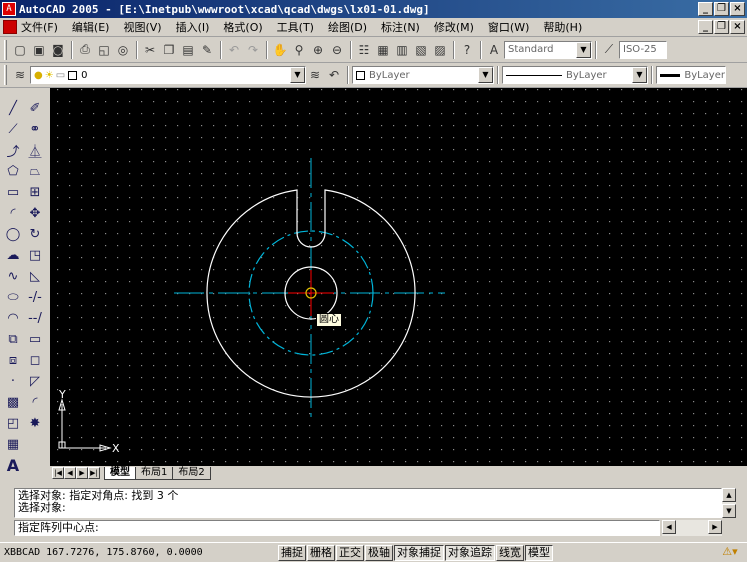 The height and width of the screenshot is (562, 747). What do you see at coordinates (20, 50) in the screenshot?
I see `new-icon: ▢` at bounding box center [20, 50].